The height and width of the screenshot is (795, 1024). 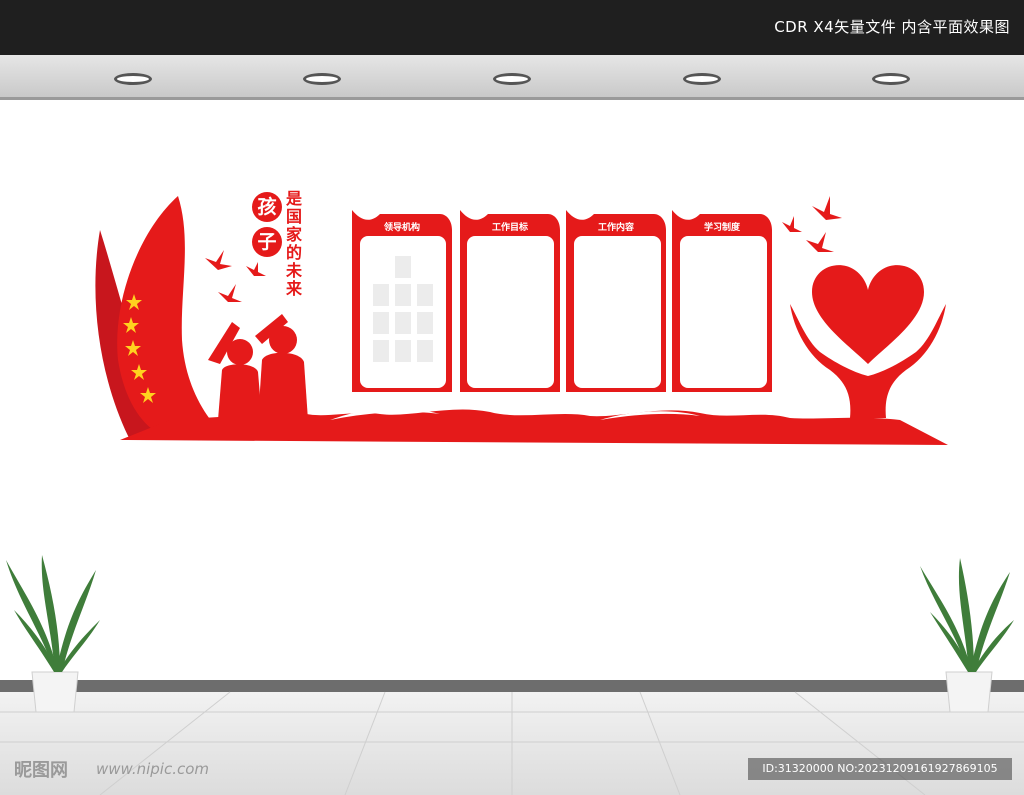 What do you see at coordinates (812, 224) in the screenshot?
I see `doves-right` at bounding box center [812, 224].